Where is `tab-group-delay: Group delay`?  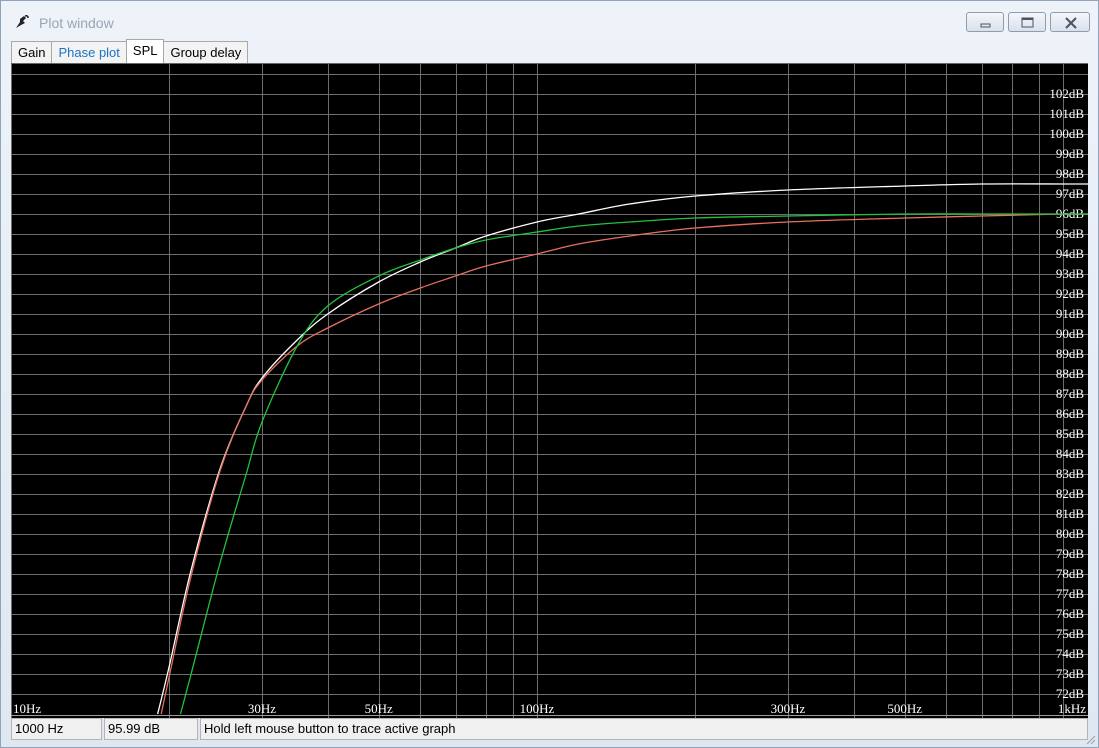 tab-group-delay: Group delay is located at coordinates (206, 52).